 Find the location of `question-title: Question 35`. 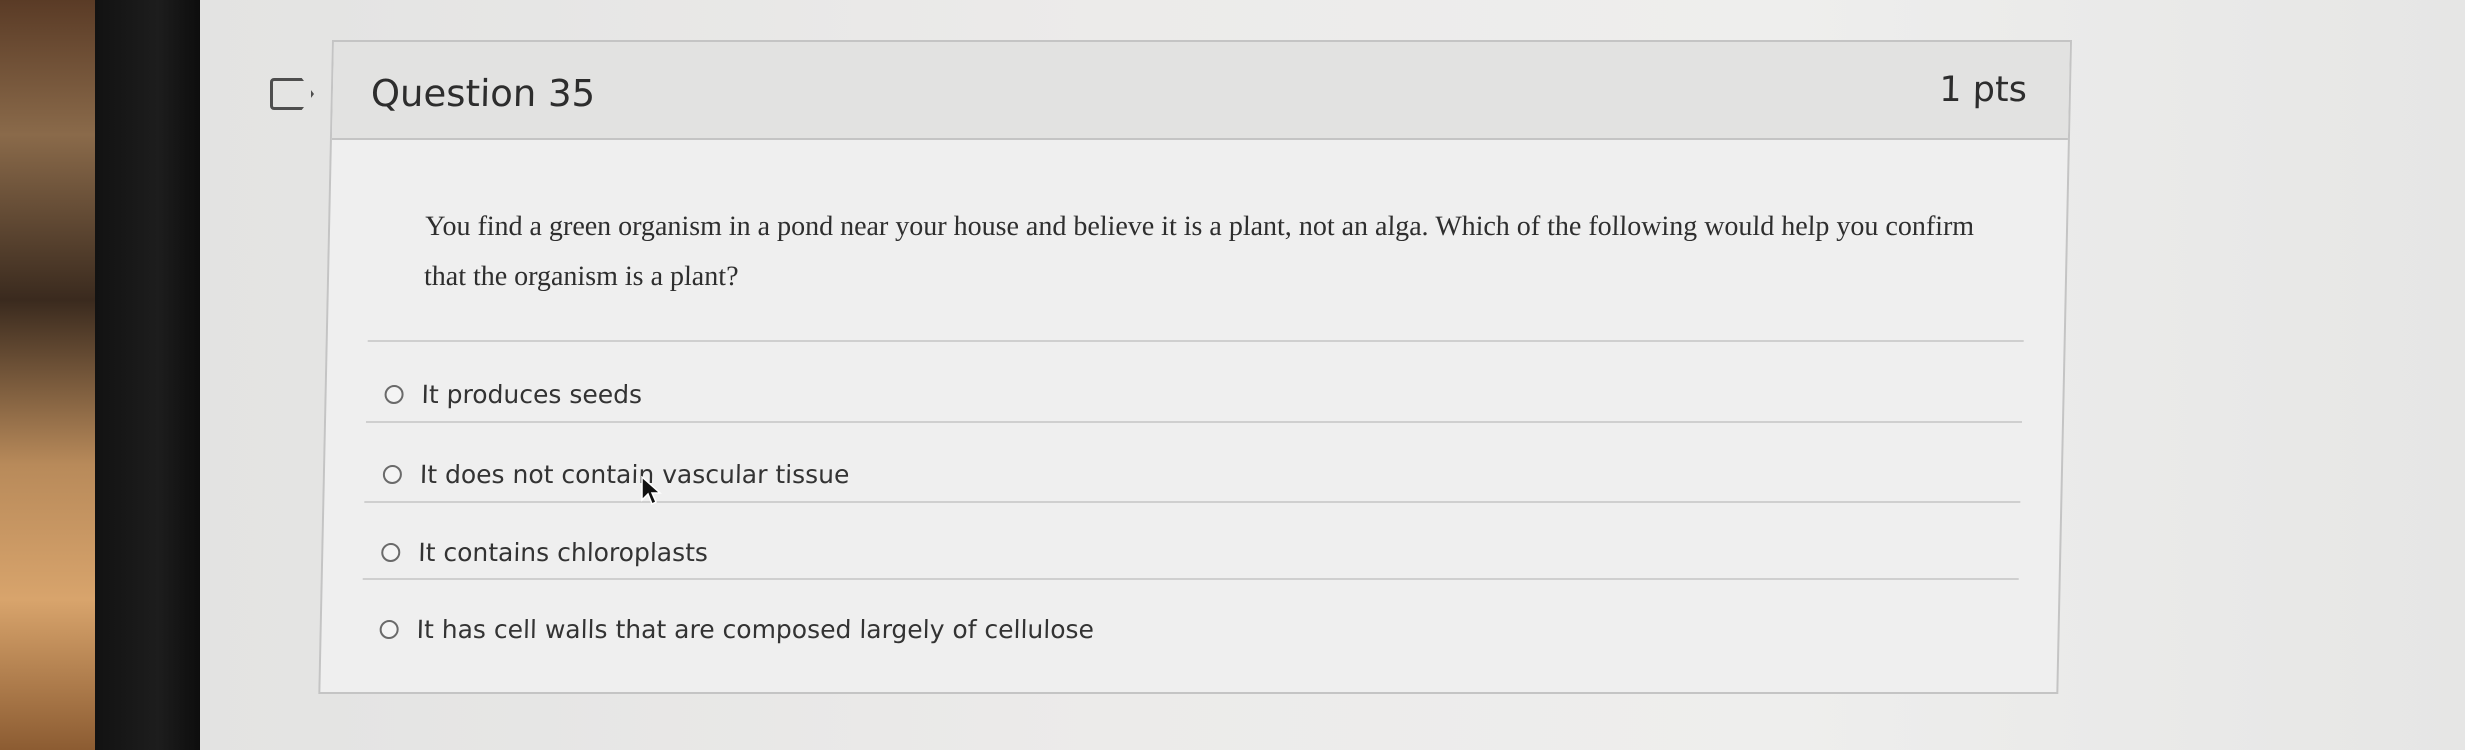

question-title: Question 35 is located at coordinates (483, 93).